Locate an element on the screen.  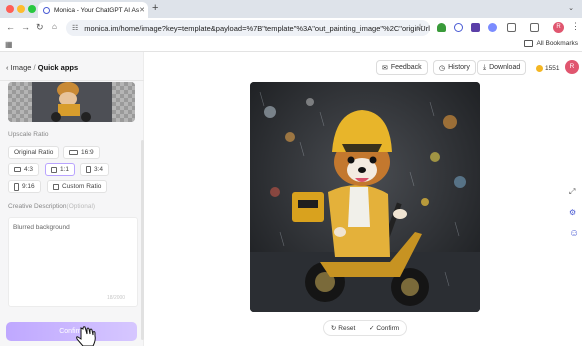
breadcrumb-back-icon: ‹ is located at coordinates (7, 67).